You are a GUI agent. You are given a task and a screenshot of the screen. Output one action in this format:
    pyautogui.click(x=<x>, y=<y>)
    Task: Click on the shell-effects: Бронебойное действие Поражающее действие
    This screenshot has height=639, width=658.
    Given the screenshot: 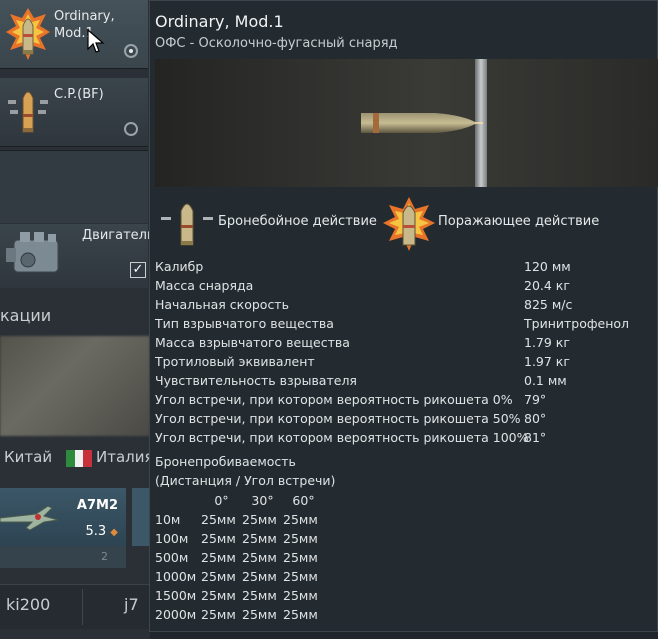 What is the action you would take?
    pyautogui.click(x=405, y=223)
    